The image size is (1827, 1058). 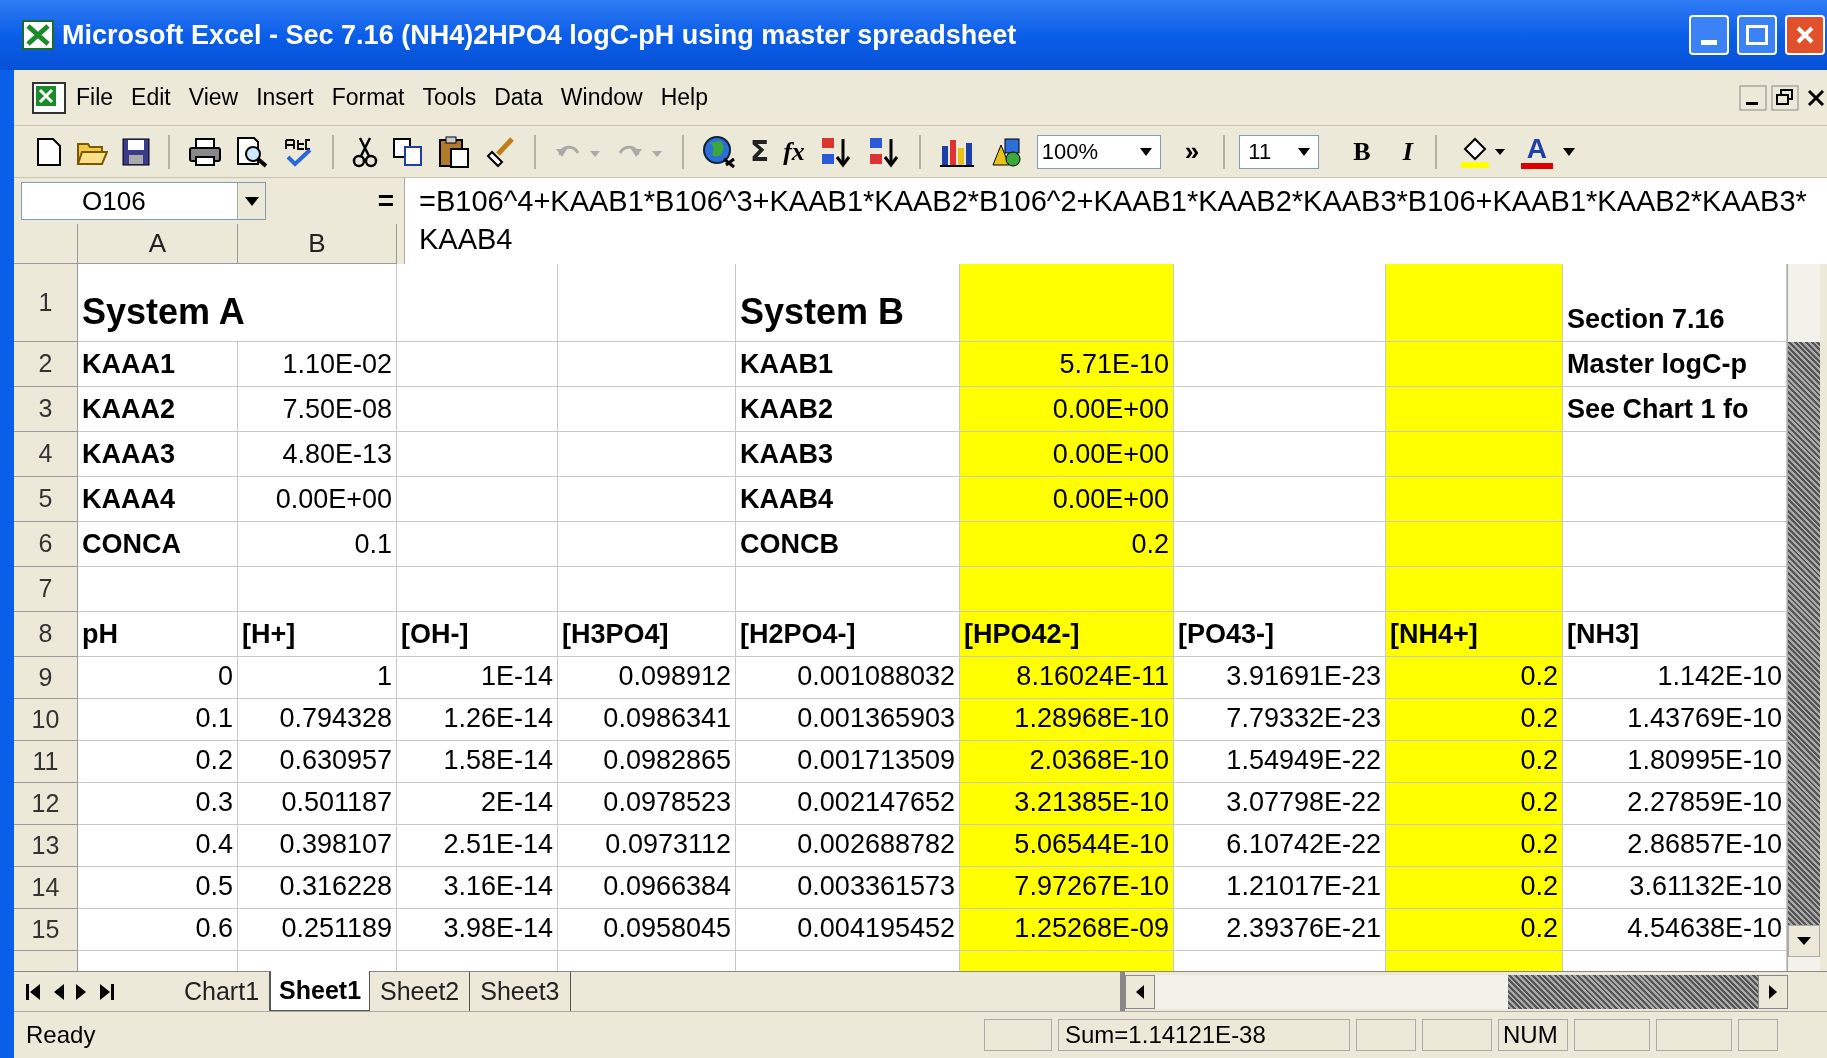 What do you see at coordinates (1536, 148) in the screenshot?
I see `font-color-button: A` at bounding box center [1536, 148].